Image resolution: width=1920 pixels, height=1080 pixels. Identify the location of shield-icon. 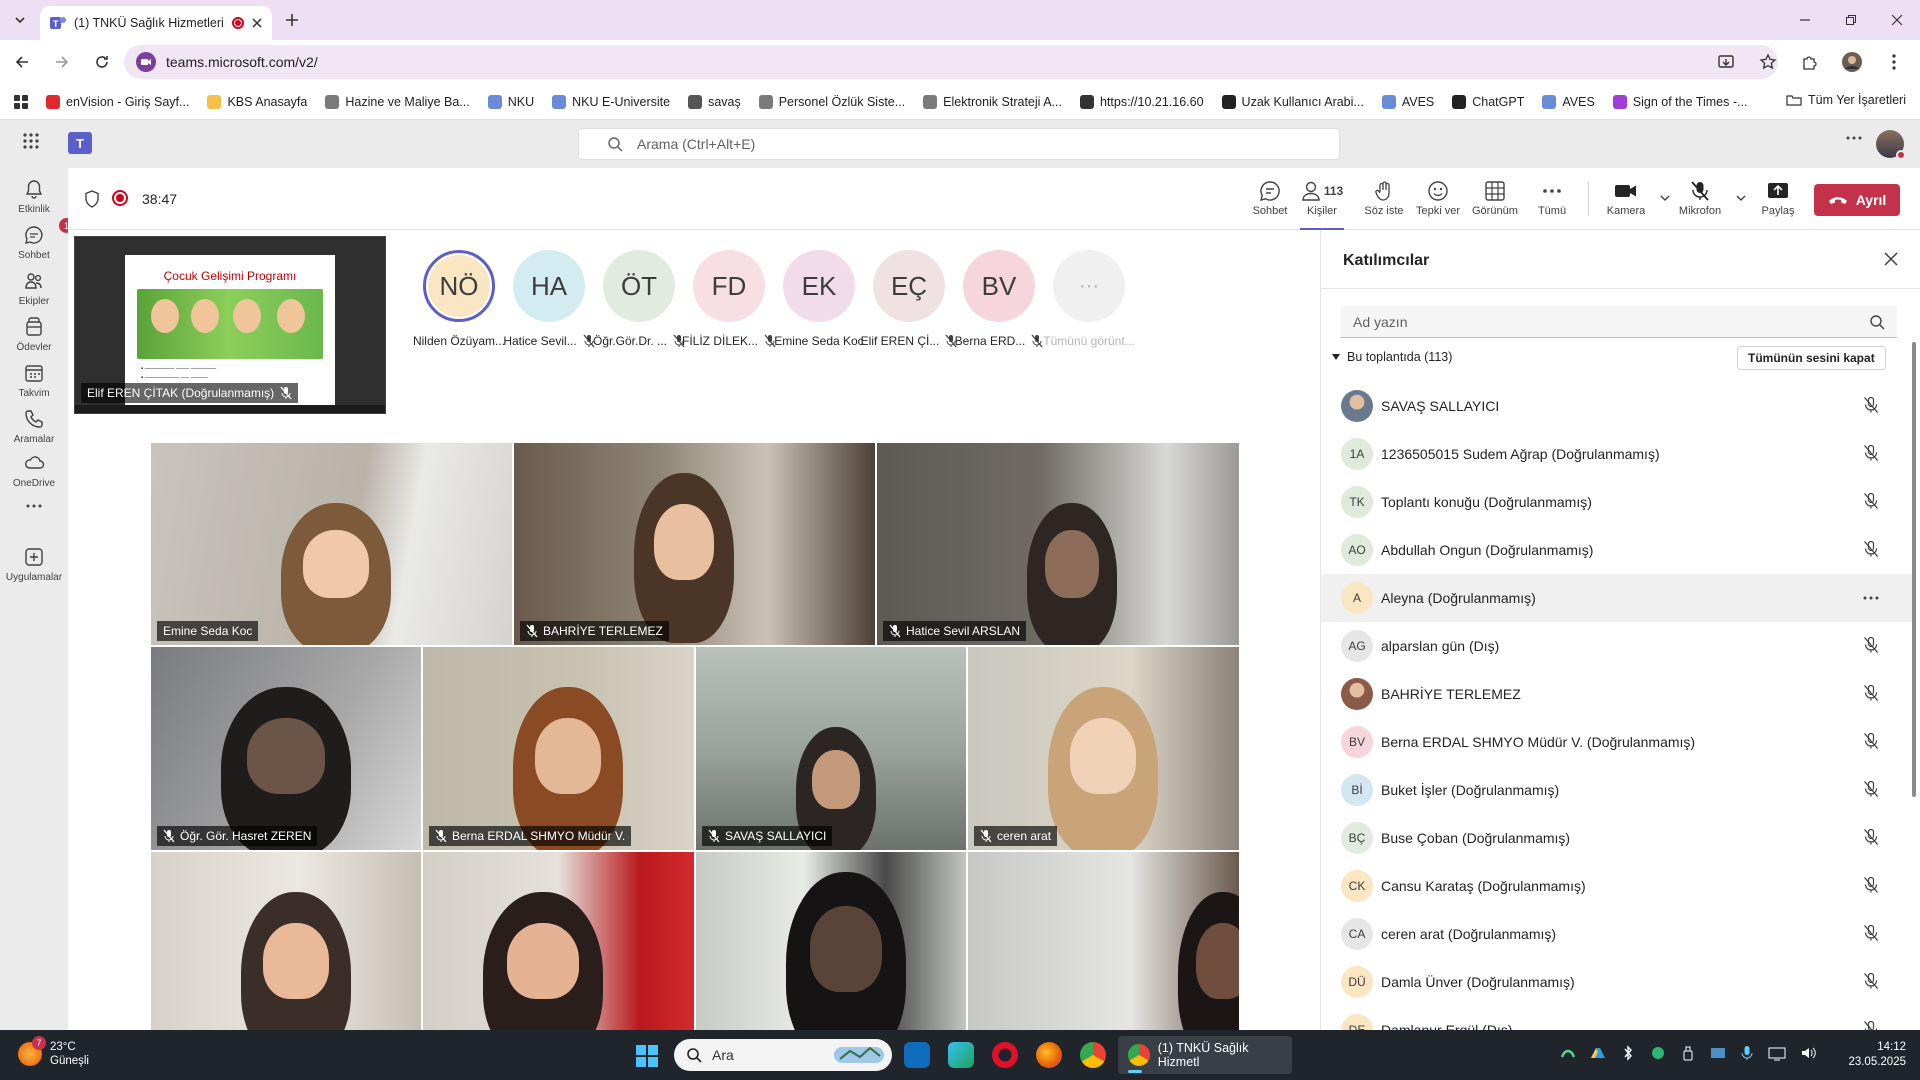
(92, 199).